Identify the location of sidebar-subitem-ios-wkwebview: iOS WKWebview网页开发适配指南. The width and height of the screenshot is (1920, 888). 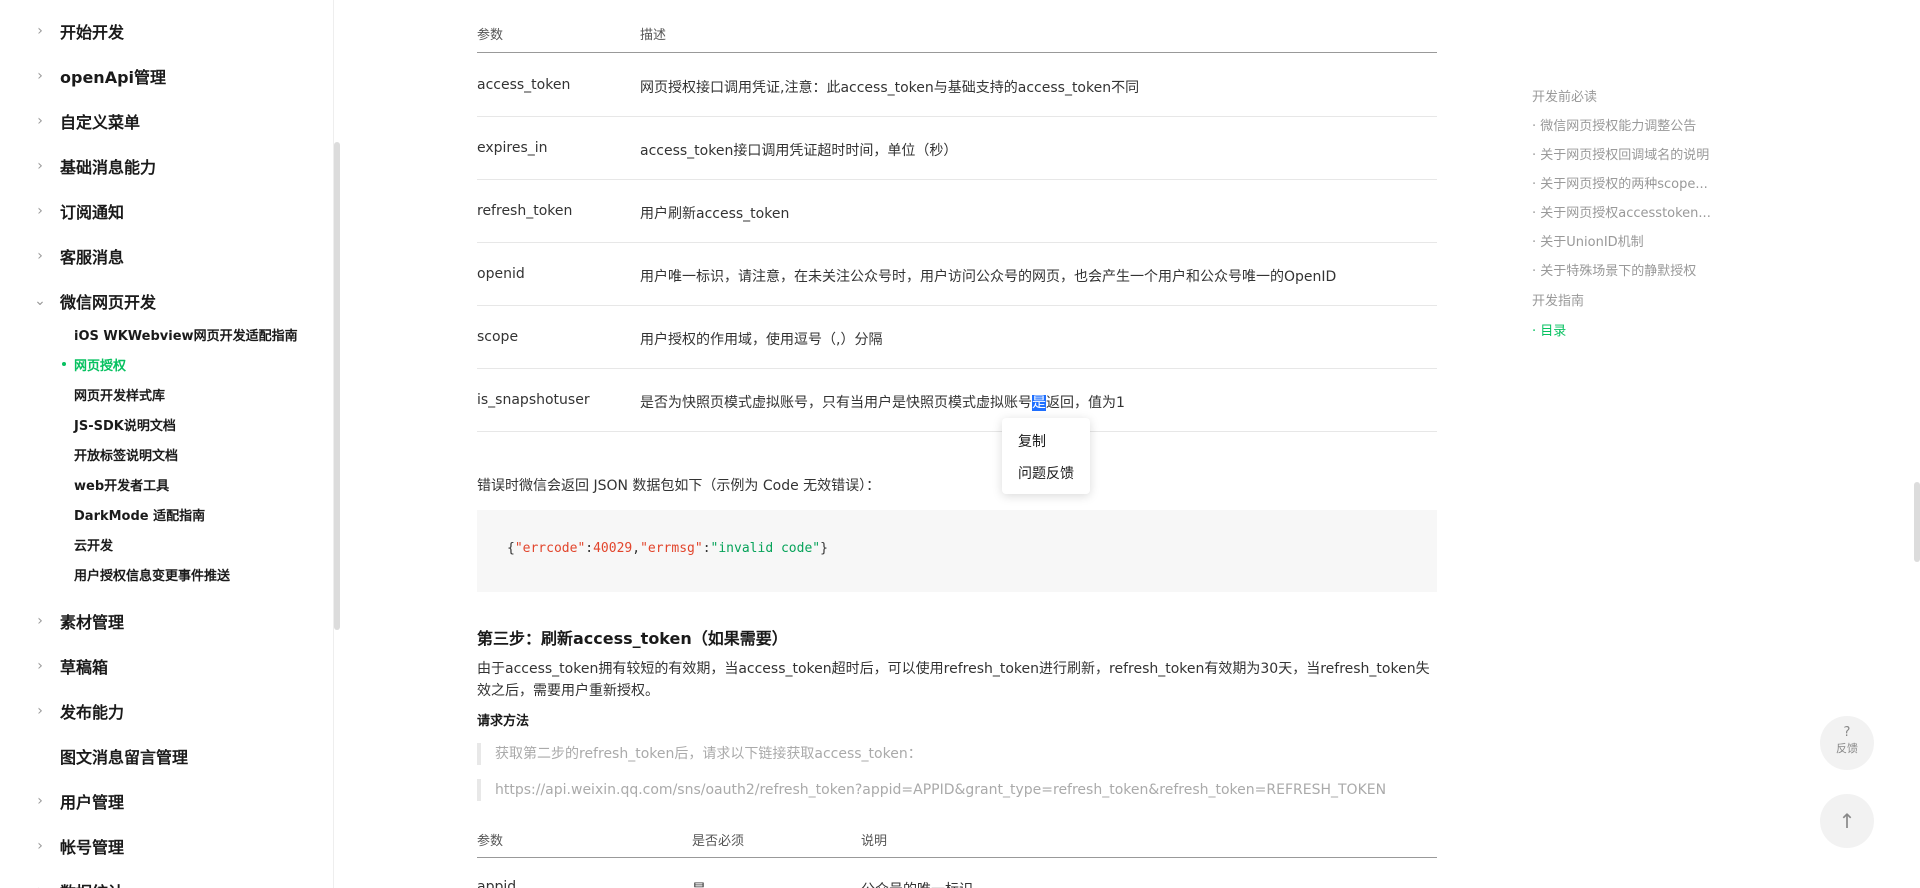
(186, 334).